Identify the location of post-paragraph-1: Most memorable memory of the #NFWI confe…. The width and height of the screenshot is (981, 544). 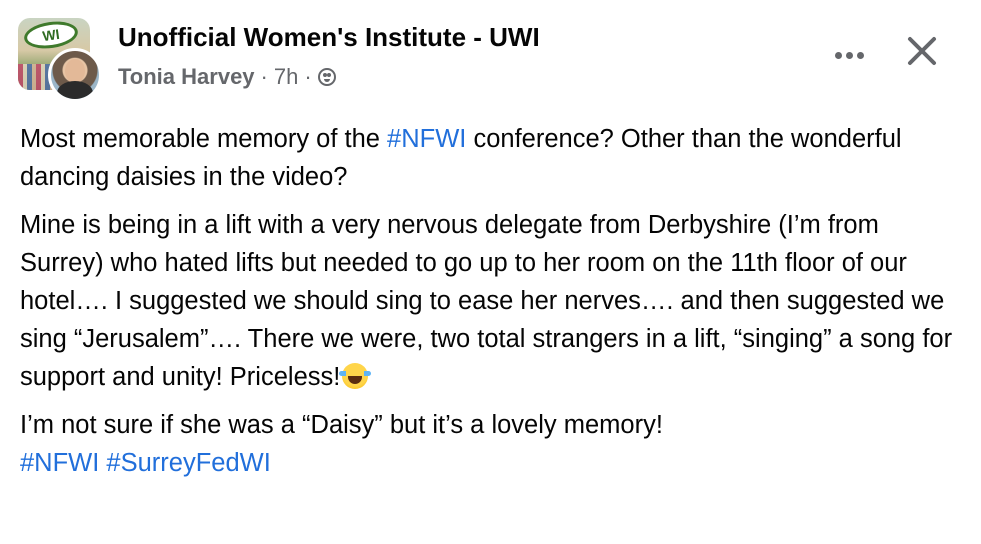
(492, 158).